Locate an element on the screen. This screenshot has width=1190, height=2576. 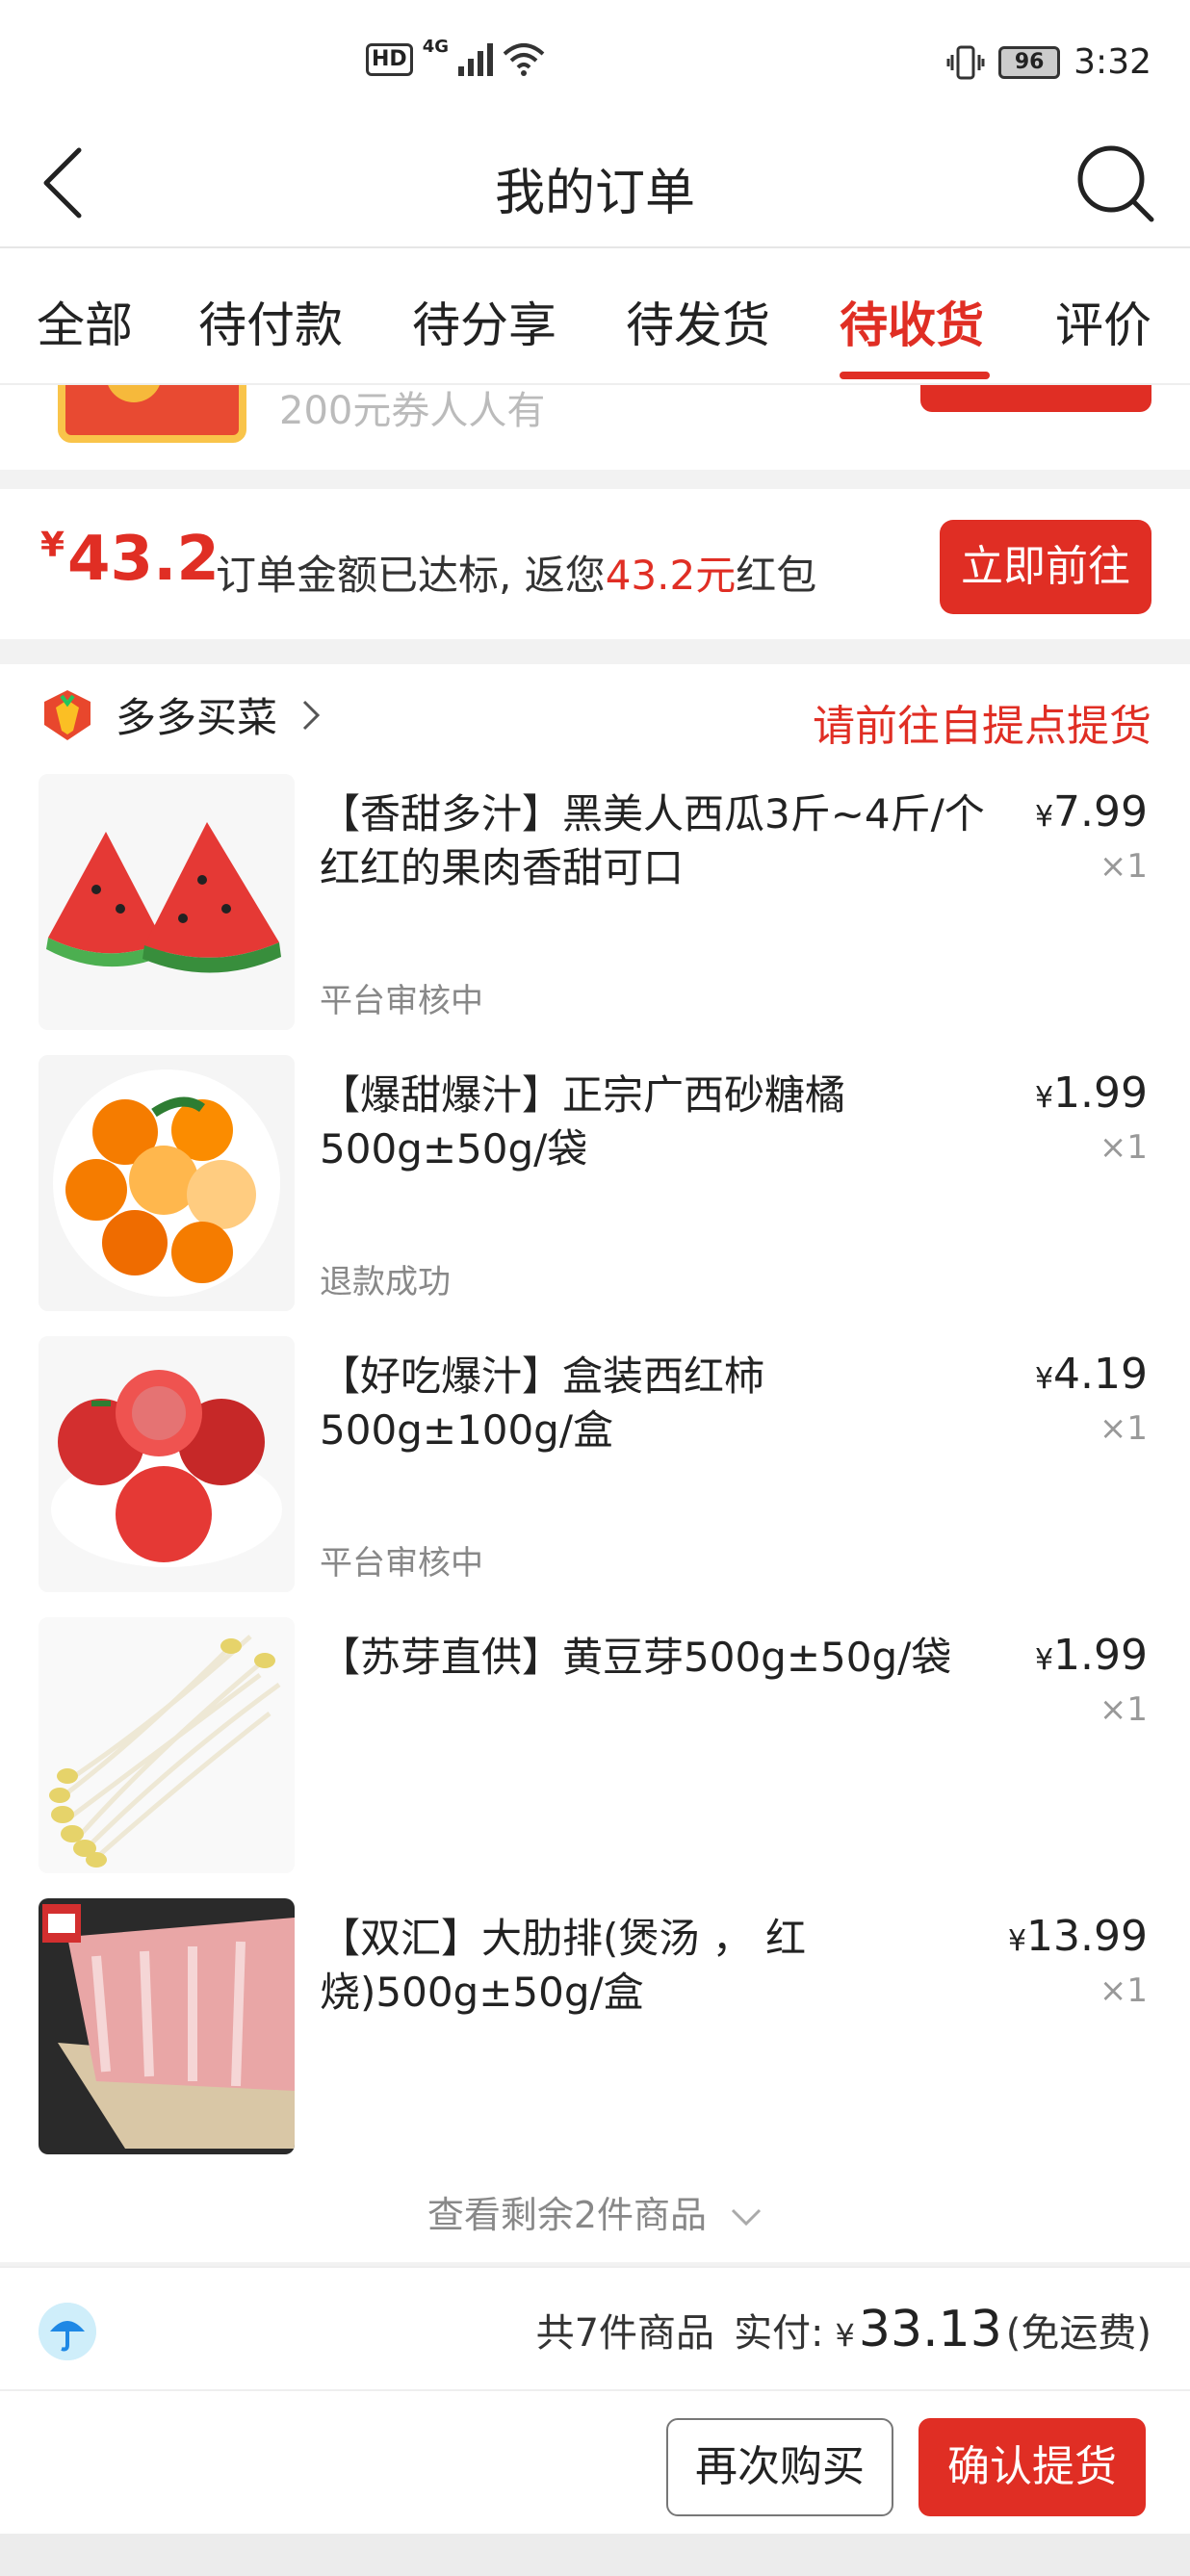
order-actions: 再次购买 确认提货 is located at coordinates (595, 2461).